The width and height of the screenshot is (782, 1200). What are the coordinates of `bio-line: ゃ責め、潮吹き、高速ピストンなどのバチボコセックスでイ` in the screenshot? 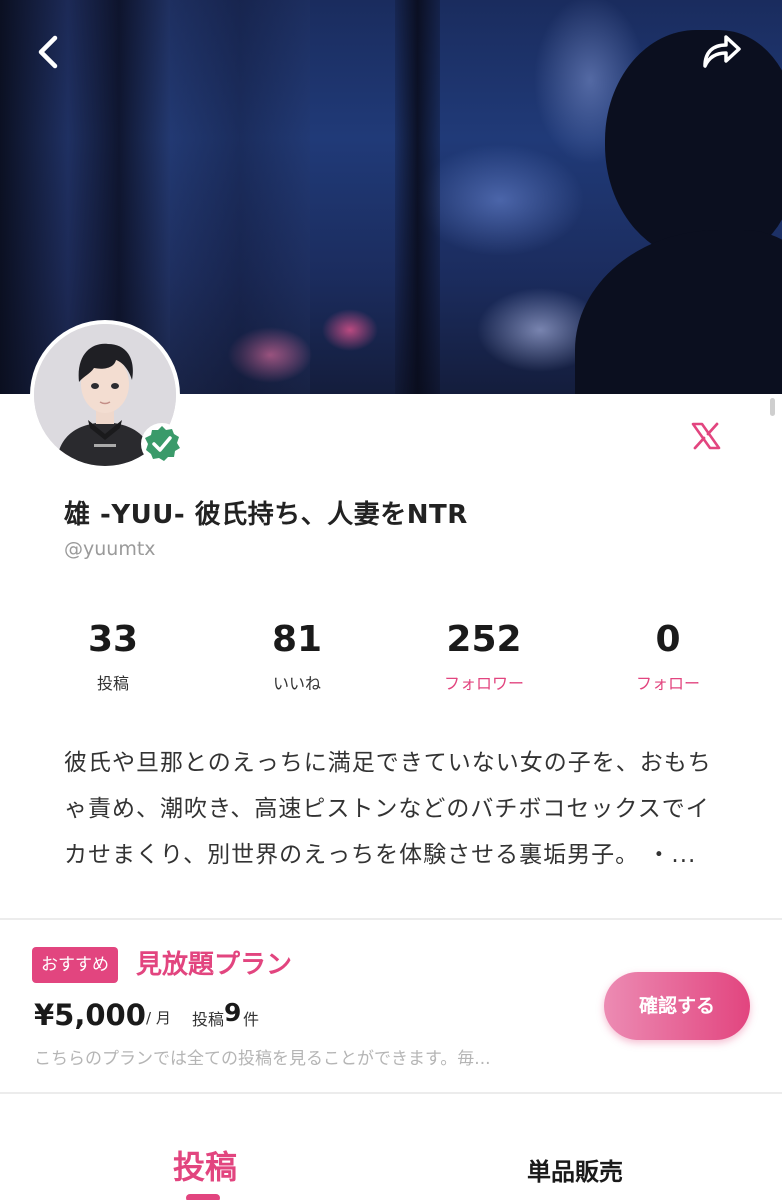 It's located at (387, 809).